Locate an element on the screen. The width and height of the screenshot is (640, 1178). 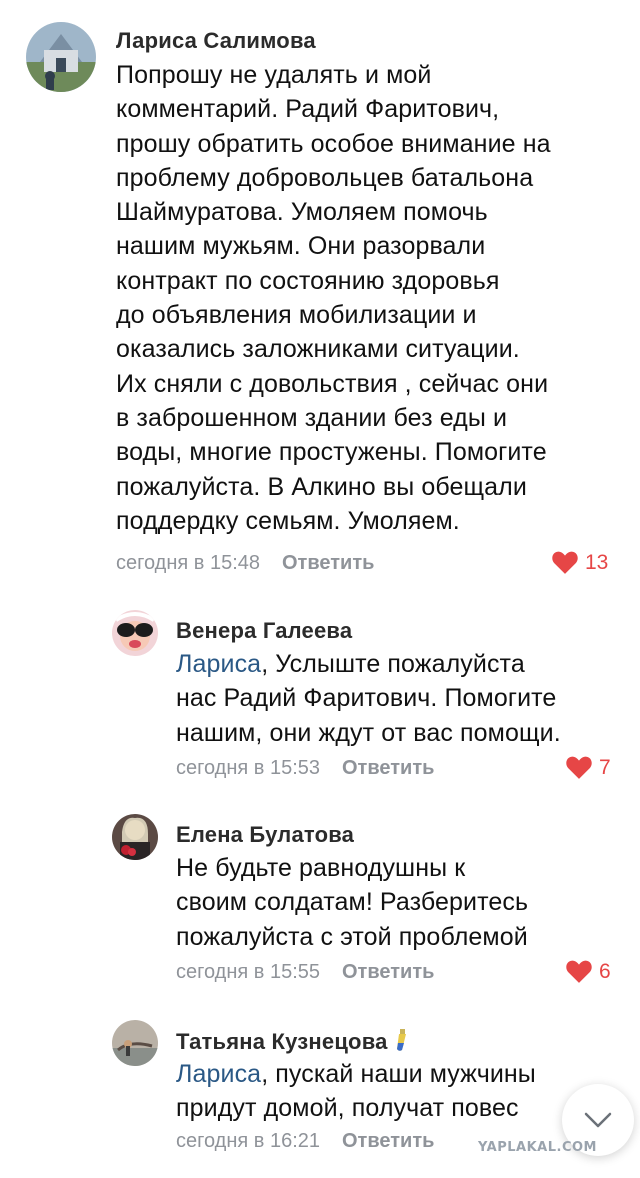
like-button: 6 is located at coordinates (588, 971).